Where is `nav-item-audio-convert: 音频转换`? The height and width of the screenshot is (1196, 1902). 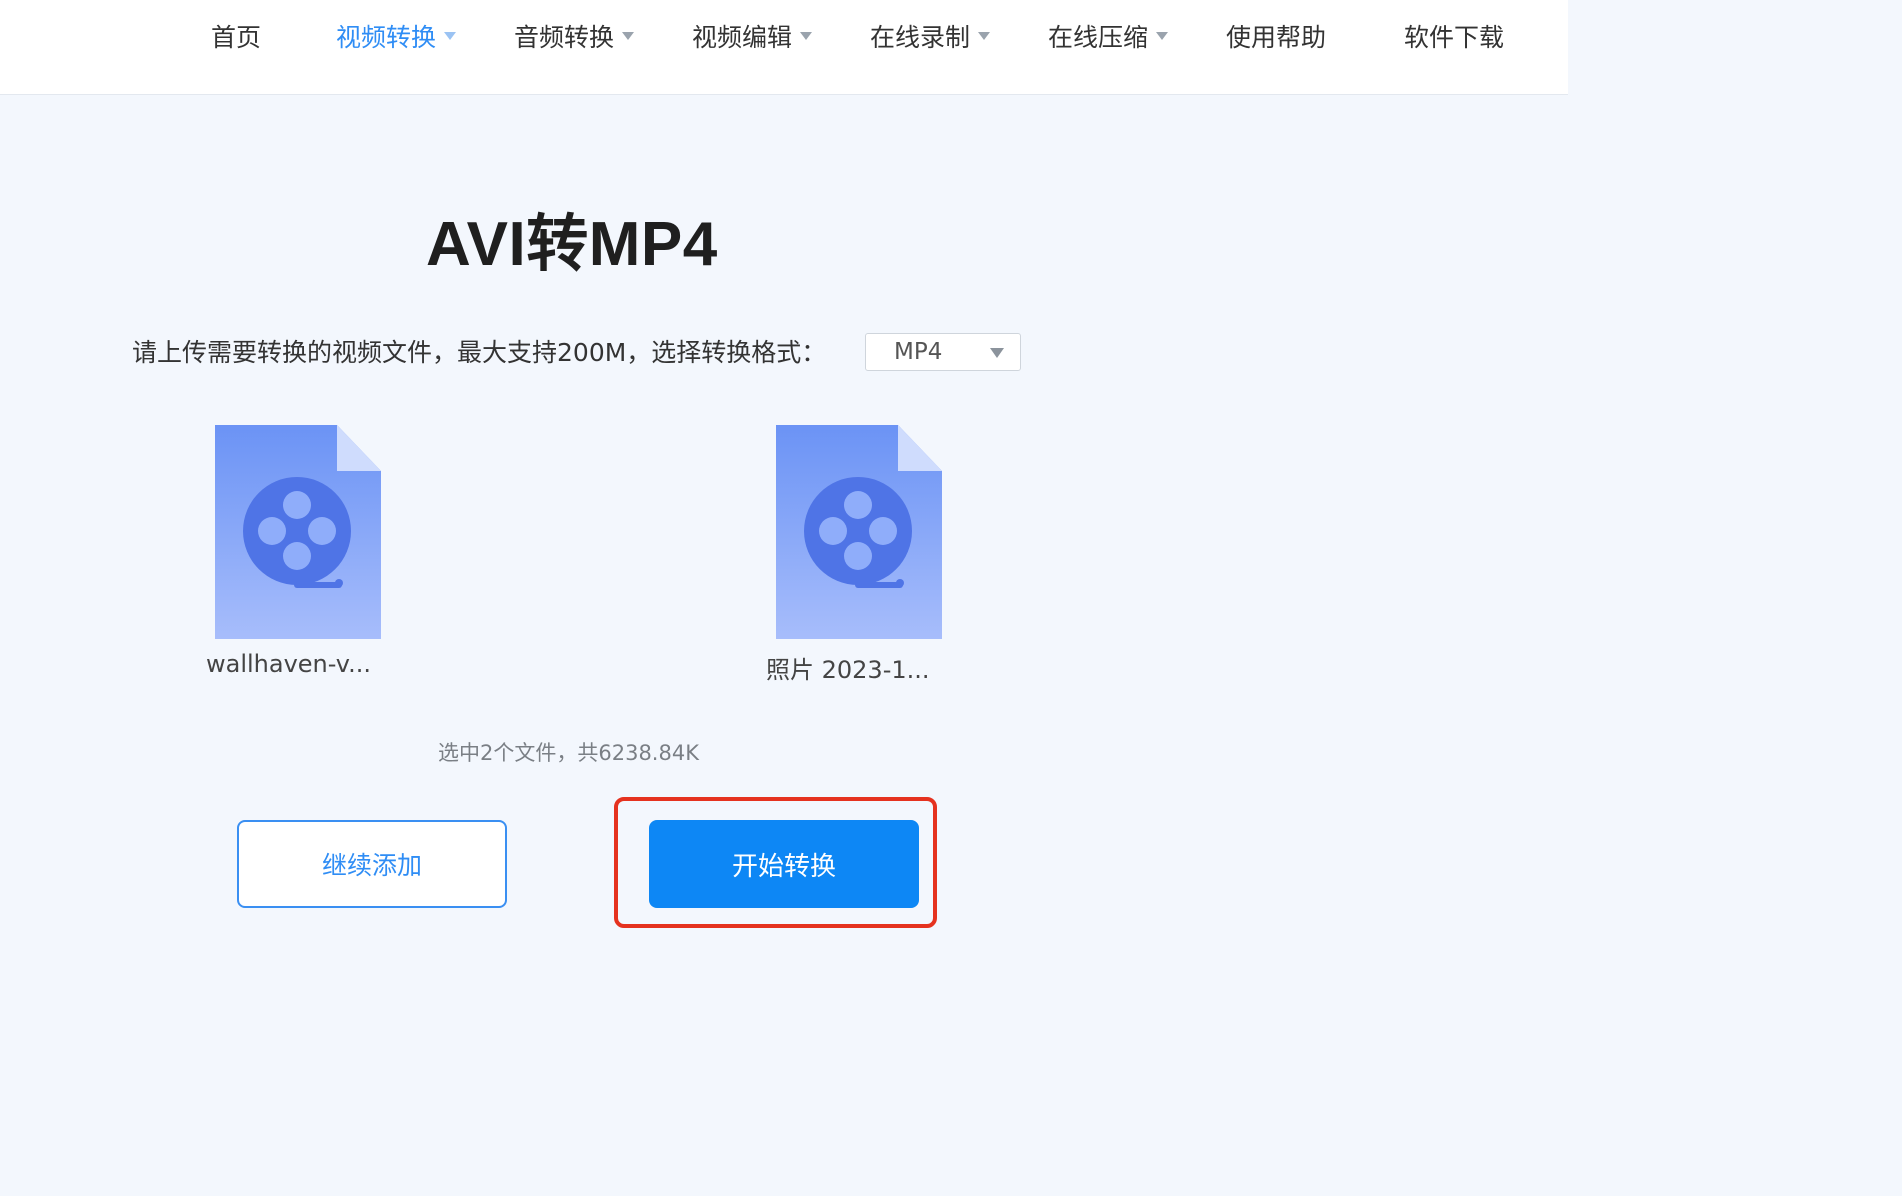
nav-item-audio-convert: 音频转换 is located at coordinates (574, 36).